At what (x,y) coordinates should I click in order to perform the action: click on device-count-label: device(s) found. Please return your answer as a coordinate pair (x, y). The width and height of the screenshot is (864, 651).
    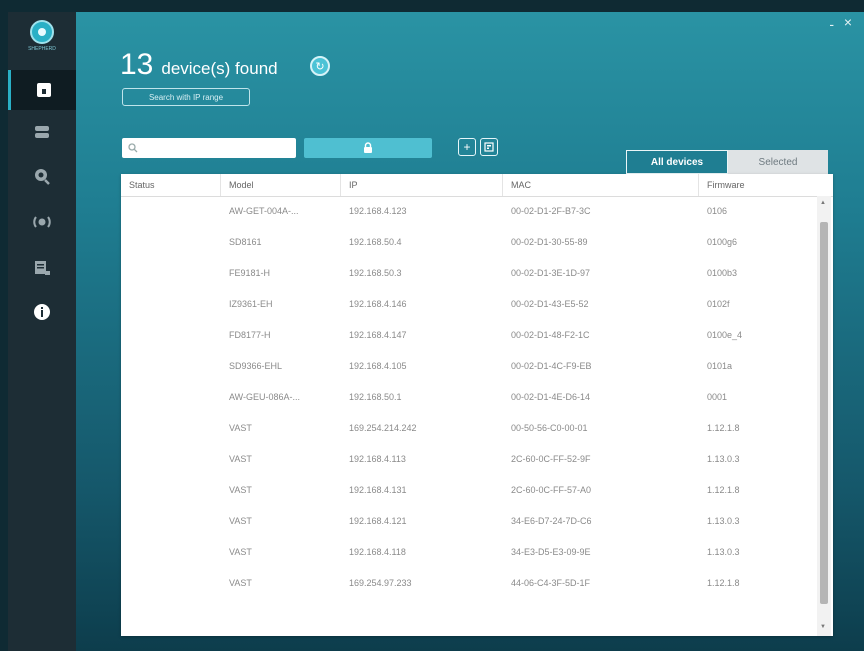
    Looking at the image, I should click on (219, 68).